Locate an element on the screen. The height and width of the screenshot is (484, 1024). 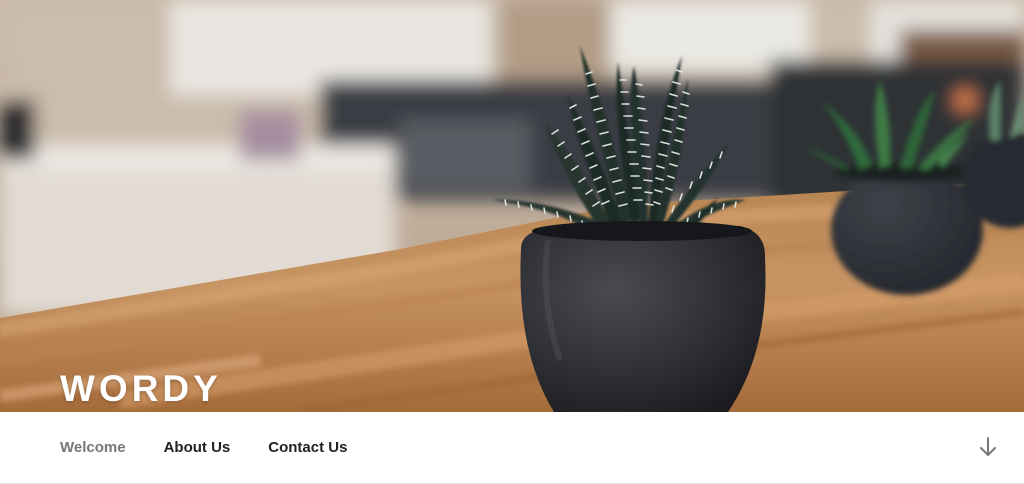
main-navigation: Welcome About Us Contact Us is located at coordinates (512, 448).